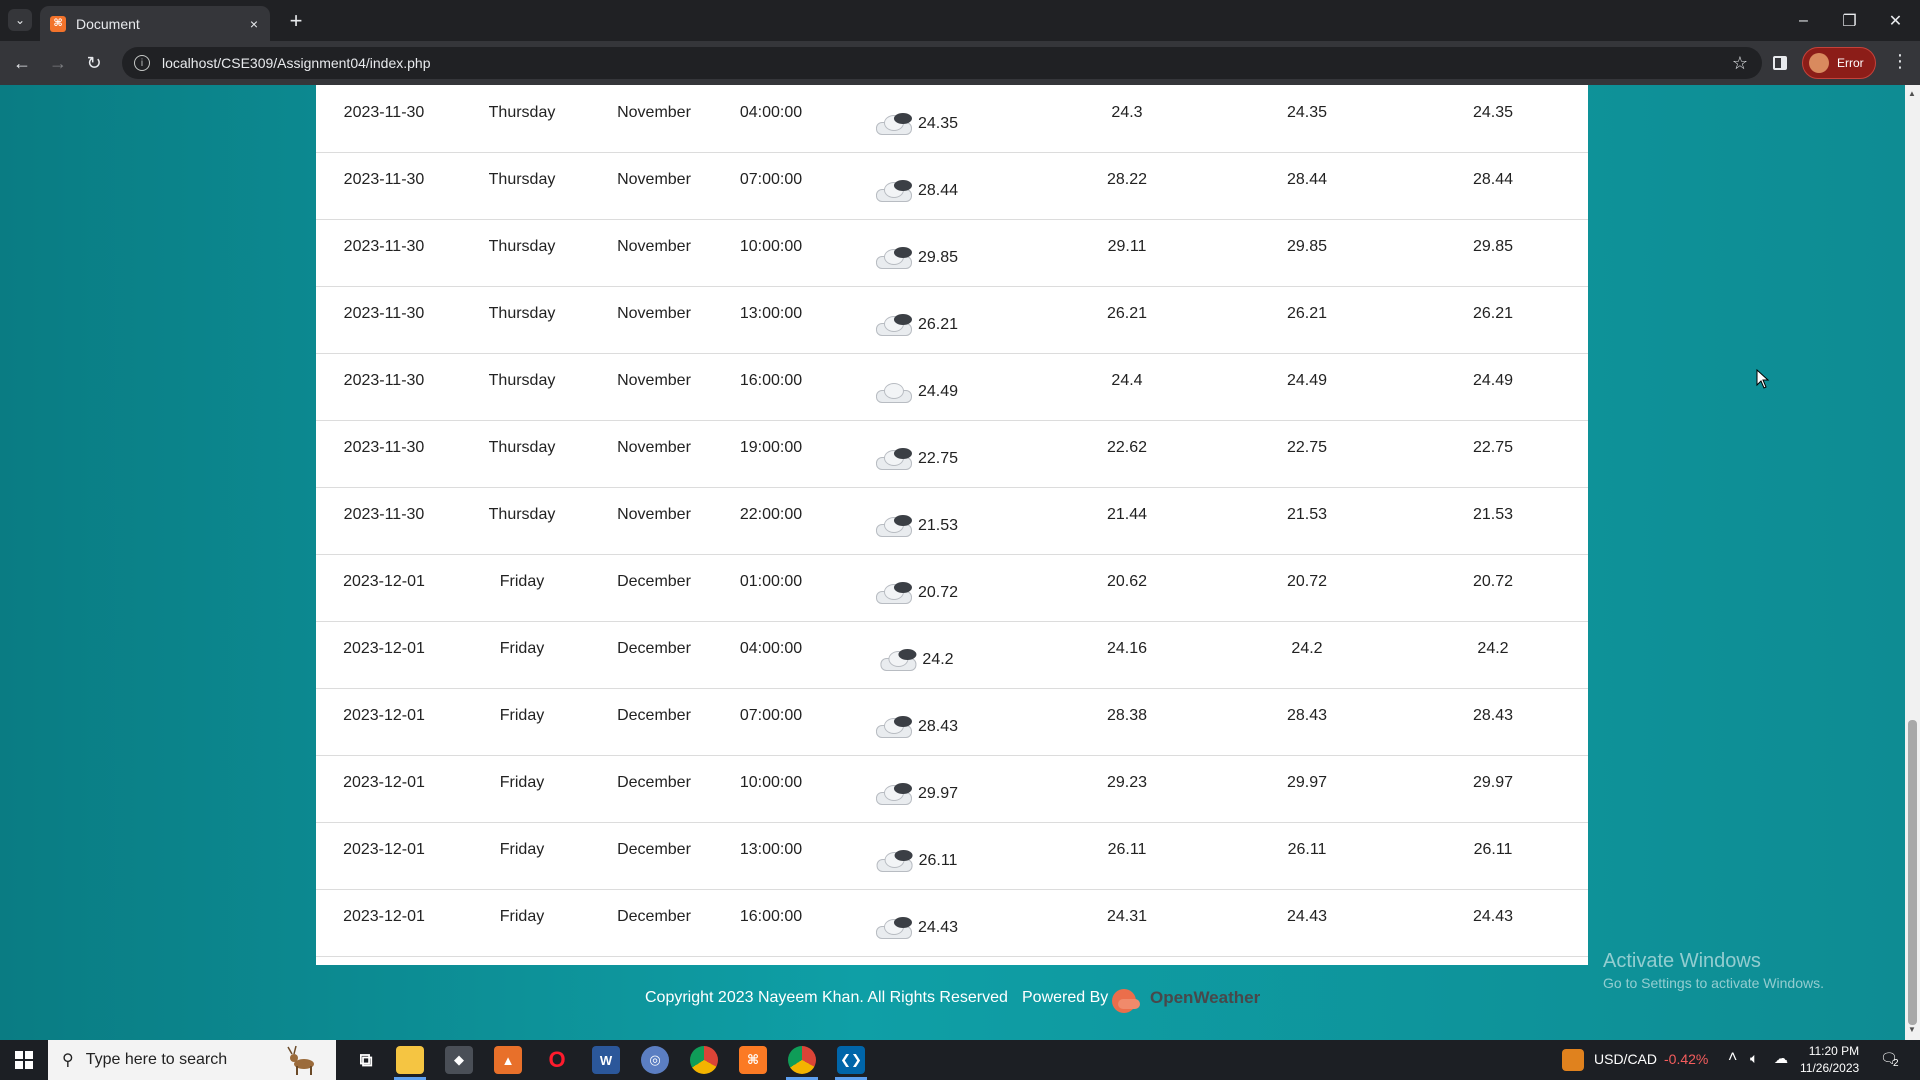 The width and height of the screenshot is (1920, 1080). What do you see at coordinates (938, 927) in the screenshot?
I see `cell-temp: 24.43` at bounding box center [938, 927].